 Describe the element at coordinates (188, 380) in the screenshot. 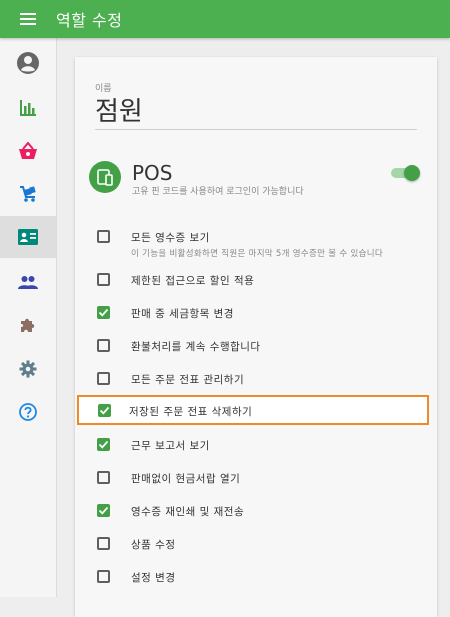

I see `permission-label: 모든 주문 전표 관리하기` at that location.